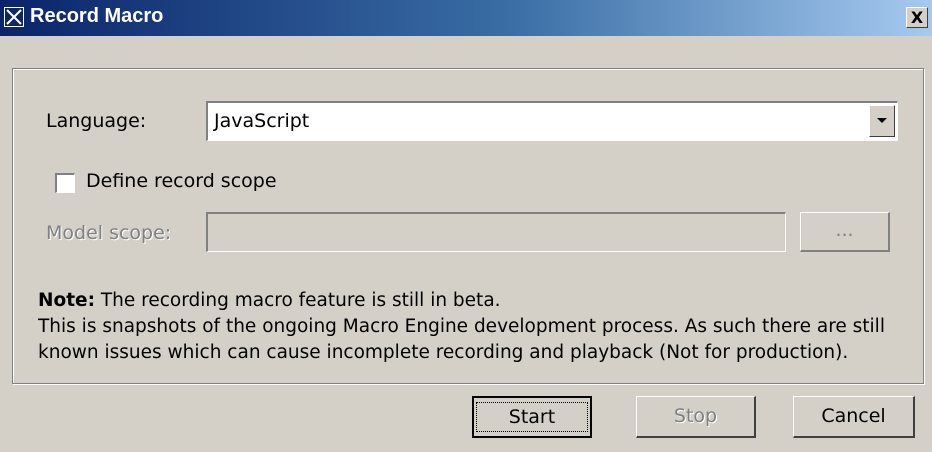  Describe the element at coordinates (14, 17) in the screenshot. I see `macro-window-icon` at that location.